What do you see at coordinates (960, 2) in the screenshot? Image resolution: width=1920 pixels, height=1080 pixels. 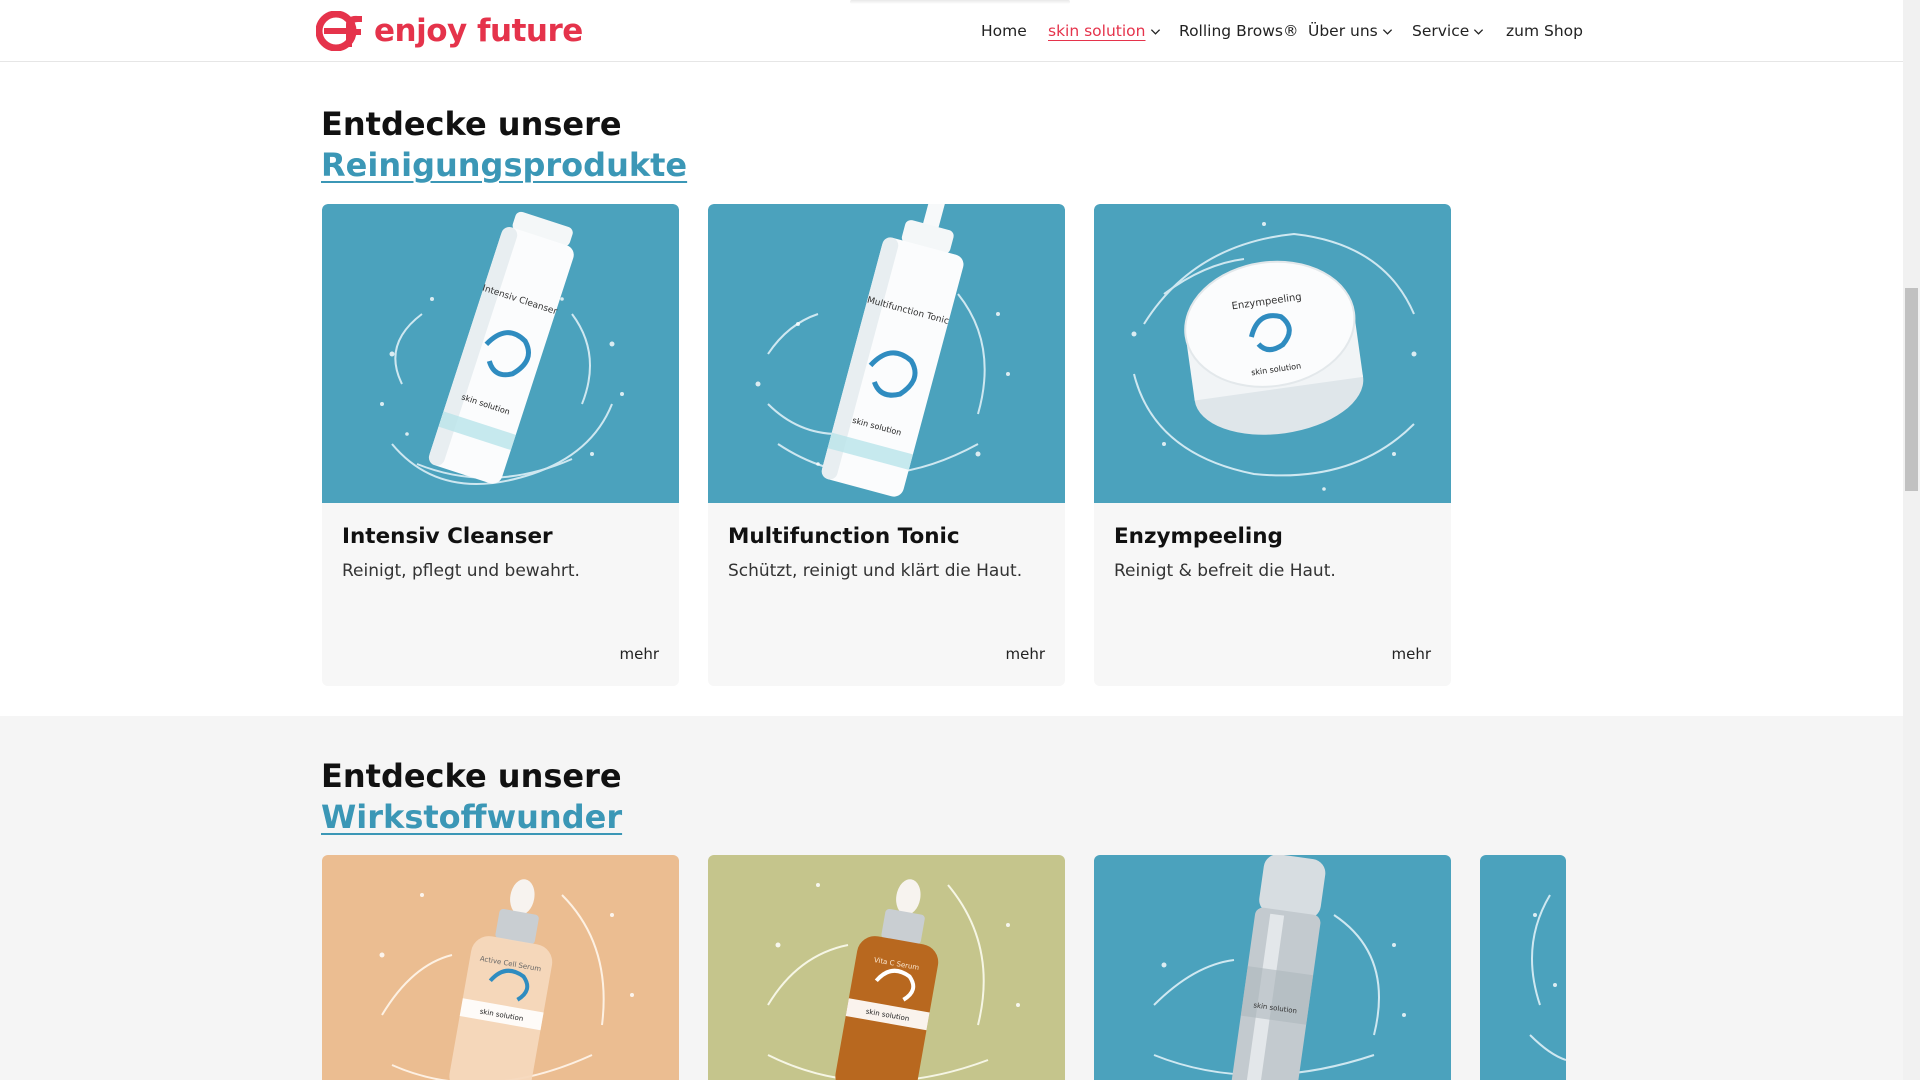 I see `header-shadow` at bounding box center [960, 2].